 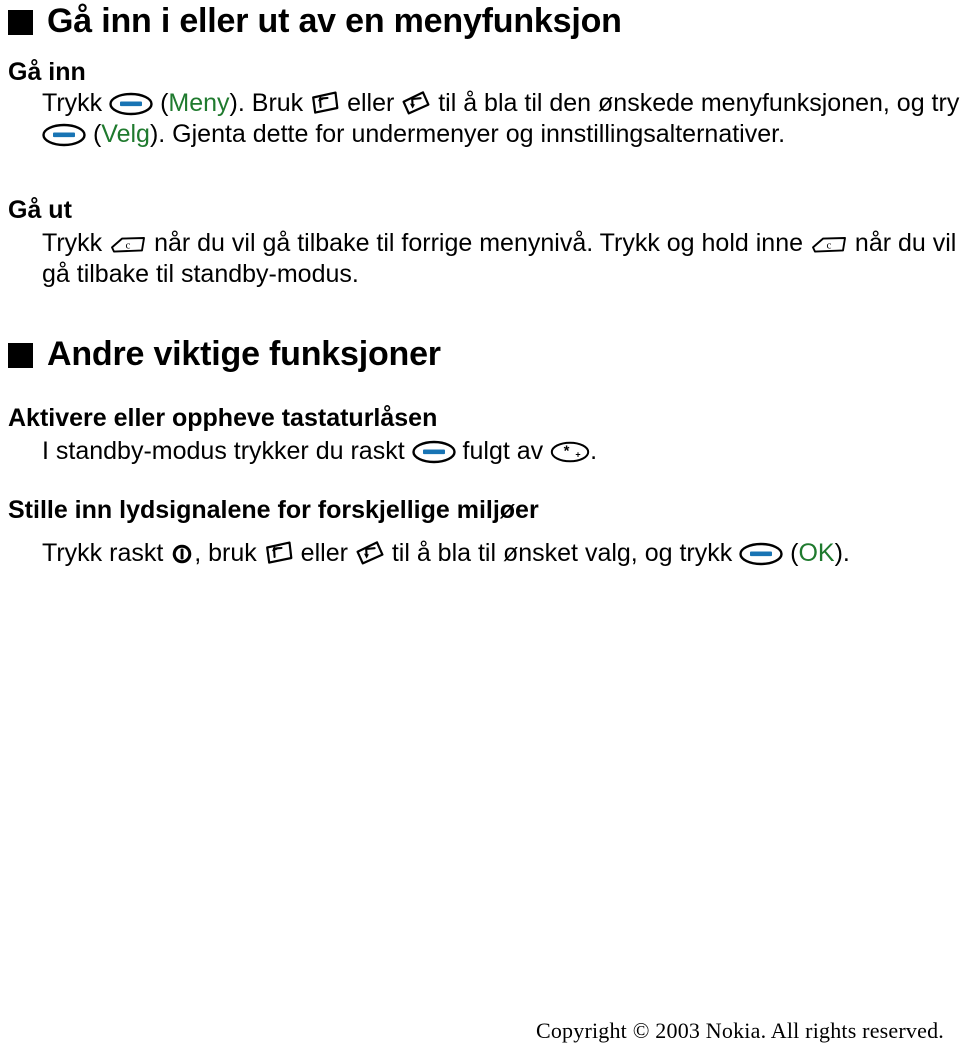 What do you see at coordinates (334, 21) in the screenshot?
I see `section-heading-label: Gå inn i eller ut av en menyfunksjon` at bounding box center [334, 21].